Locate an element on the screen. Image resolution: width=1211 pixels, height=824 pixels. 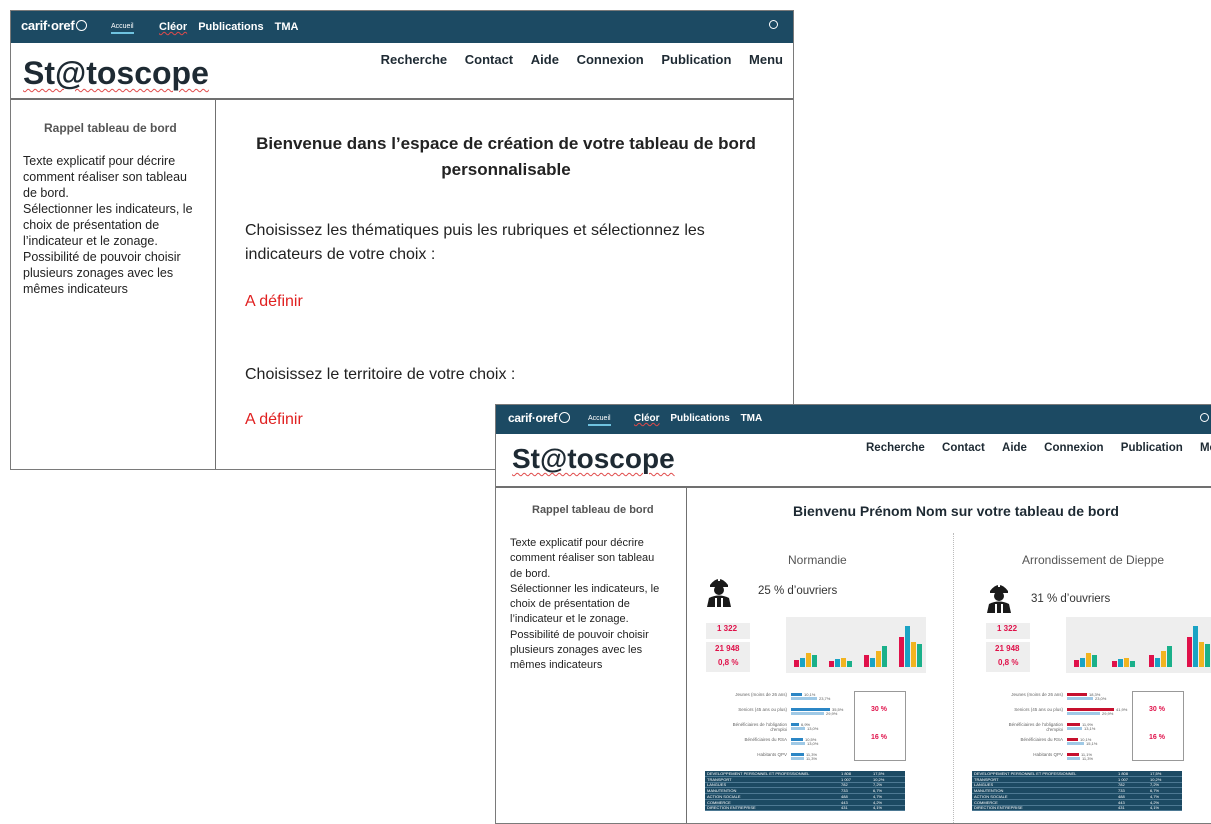
logo-text: carif·oref is located at coordinates (48, 25).